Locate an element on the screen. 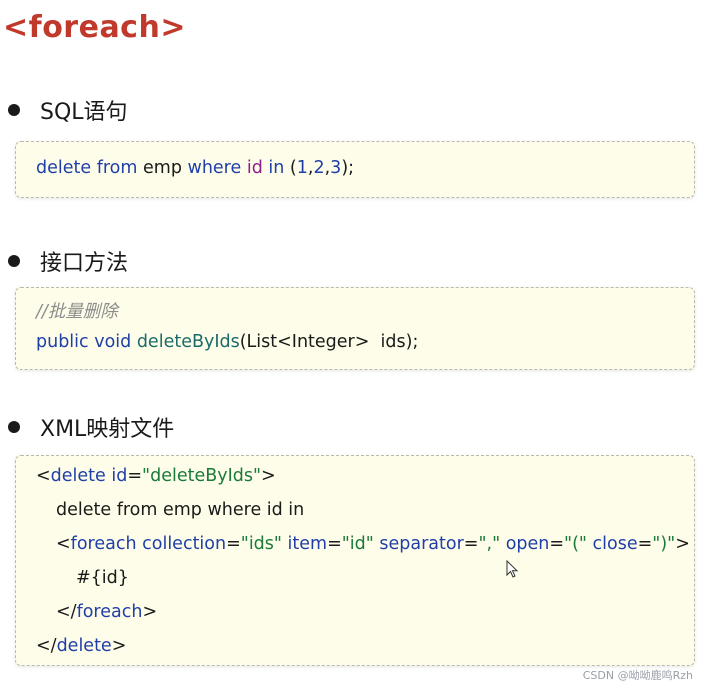 Image resolution: width=707 pixels, height=689 pixels. xml-line-5: </foreach> is located at coordinates (106, 612).